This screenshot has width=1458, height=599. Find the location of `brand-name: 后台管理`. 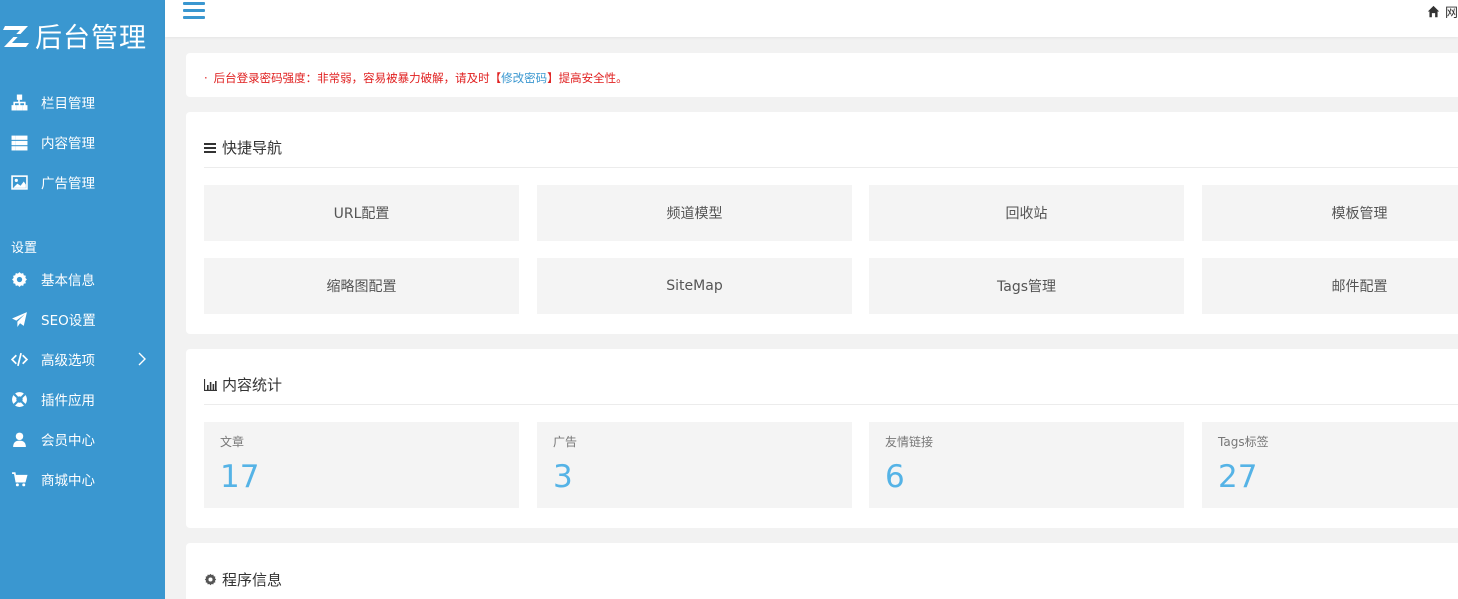

brand-name: 后台管理 is located at coordinates (91, 38).